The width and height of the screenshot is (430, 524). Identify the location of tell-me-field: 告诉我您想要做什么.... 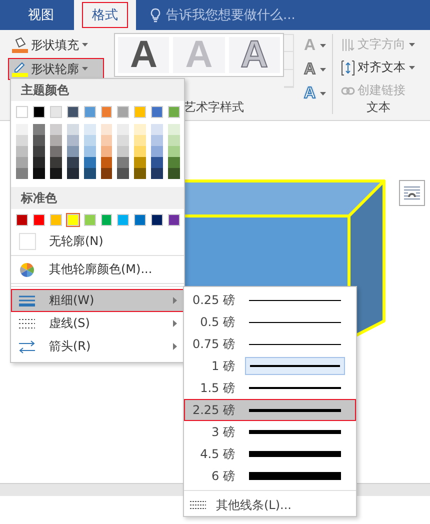
(231, 15).